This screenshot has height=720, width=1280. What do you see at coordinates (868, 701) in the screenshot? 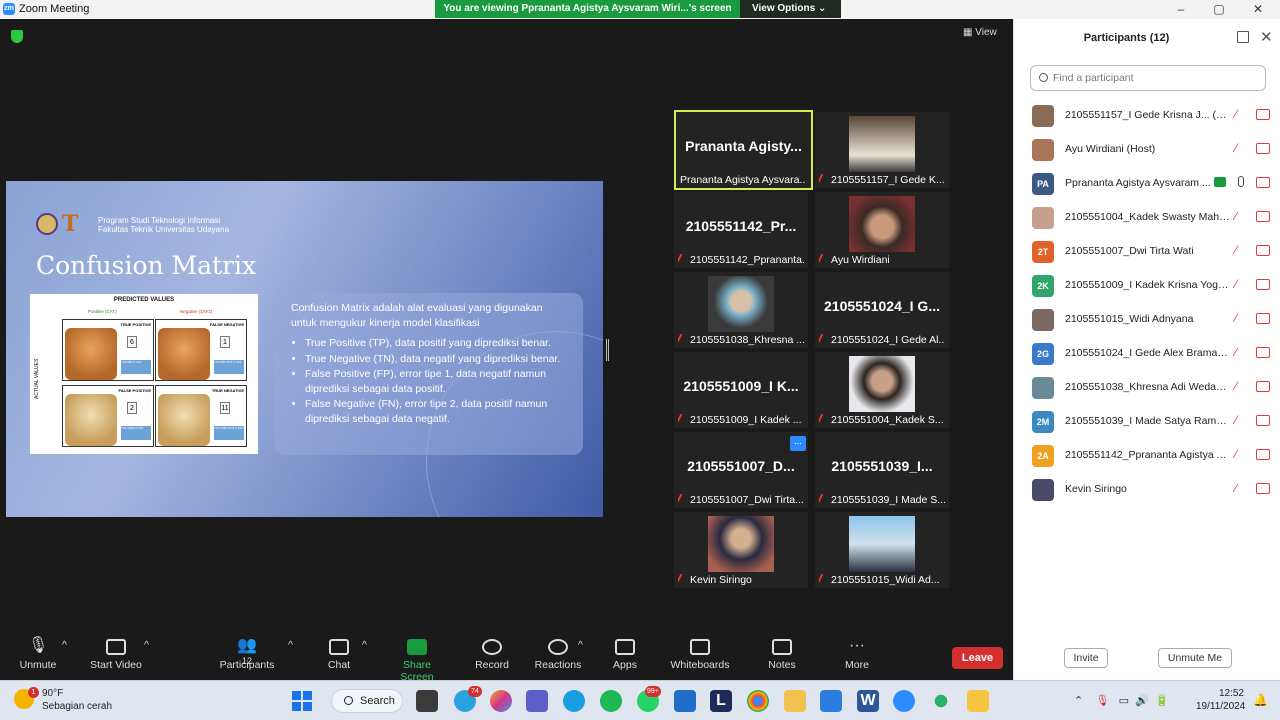
I see `word-icon: W` at bounding box center [868, 701].